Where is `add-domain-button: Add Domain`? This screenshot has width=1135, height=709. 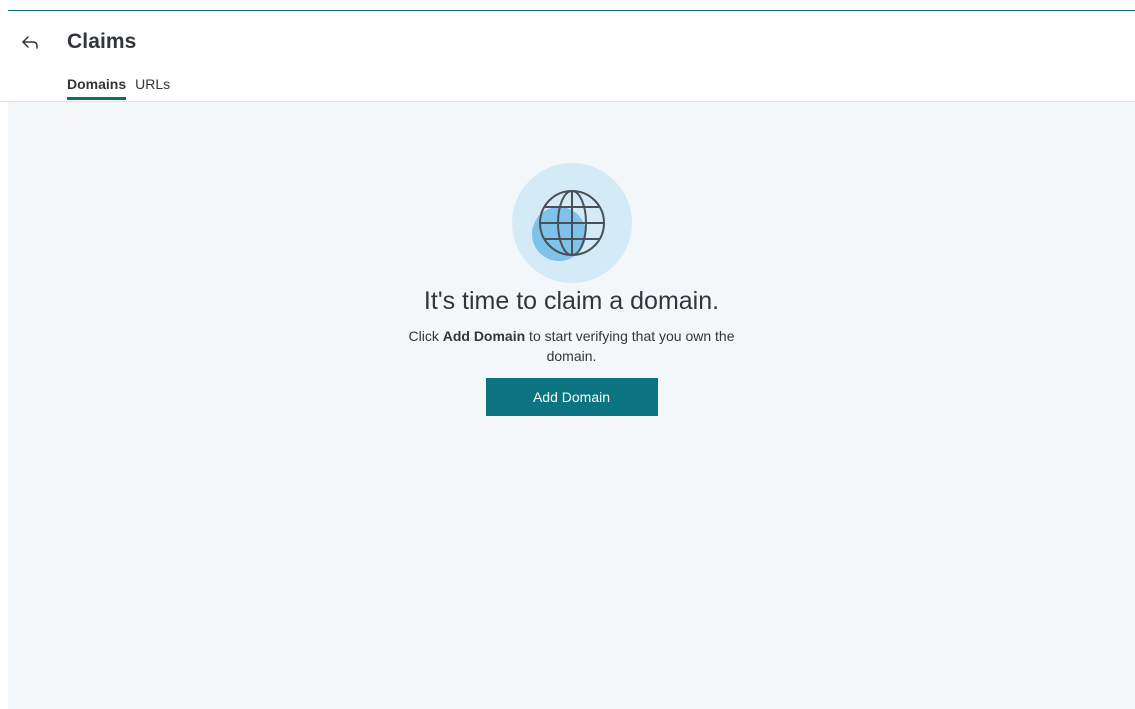 add-domain-button: Add Domain is located at coordinates (571, 397).